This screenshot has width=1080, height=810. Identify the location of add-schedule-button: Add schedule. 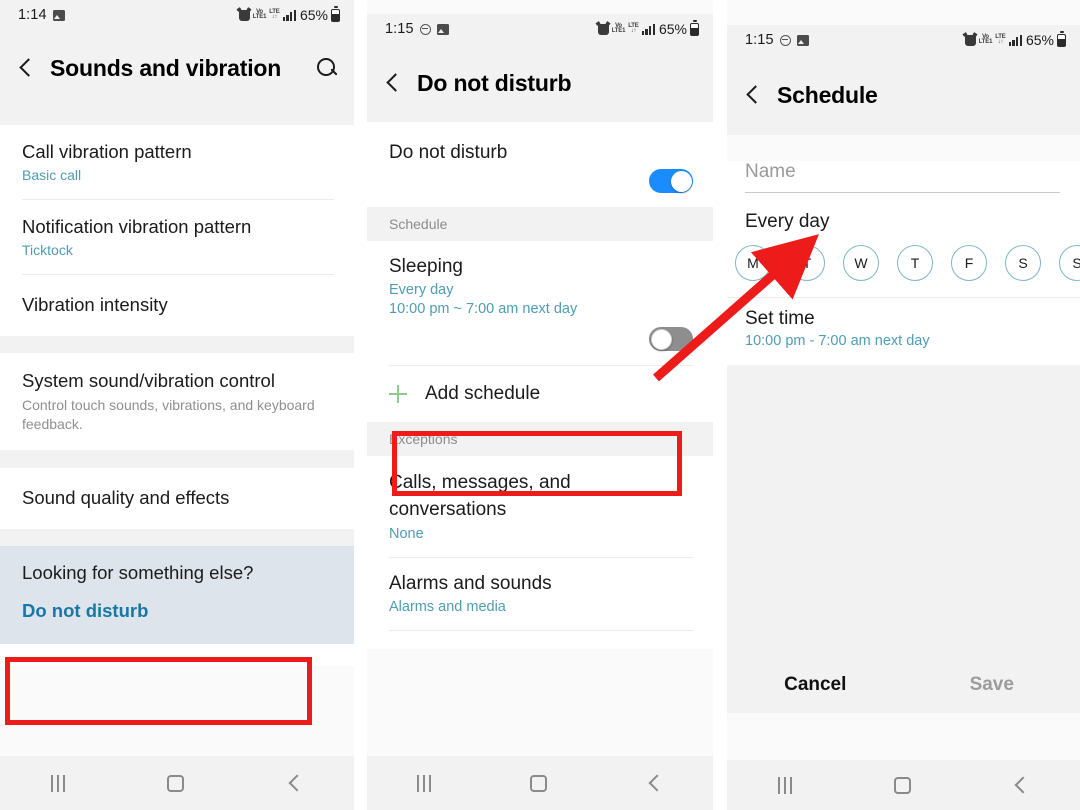
(540, 394).